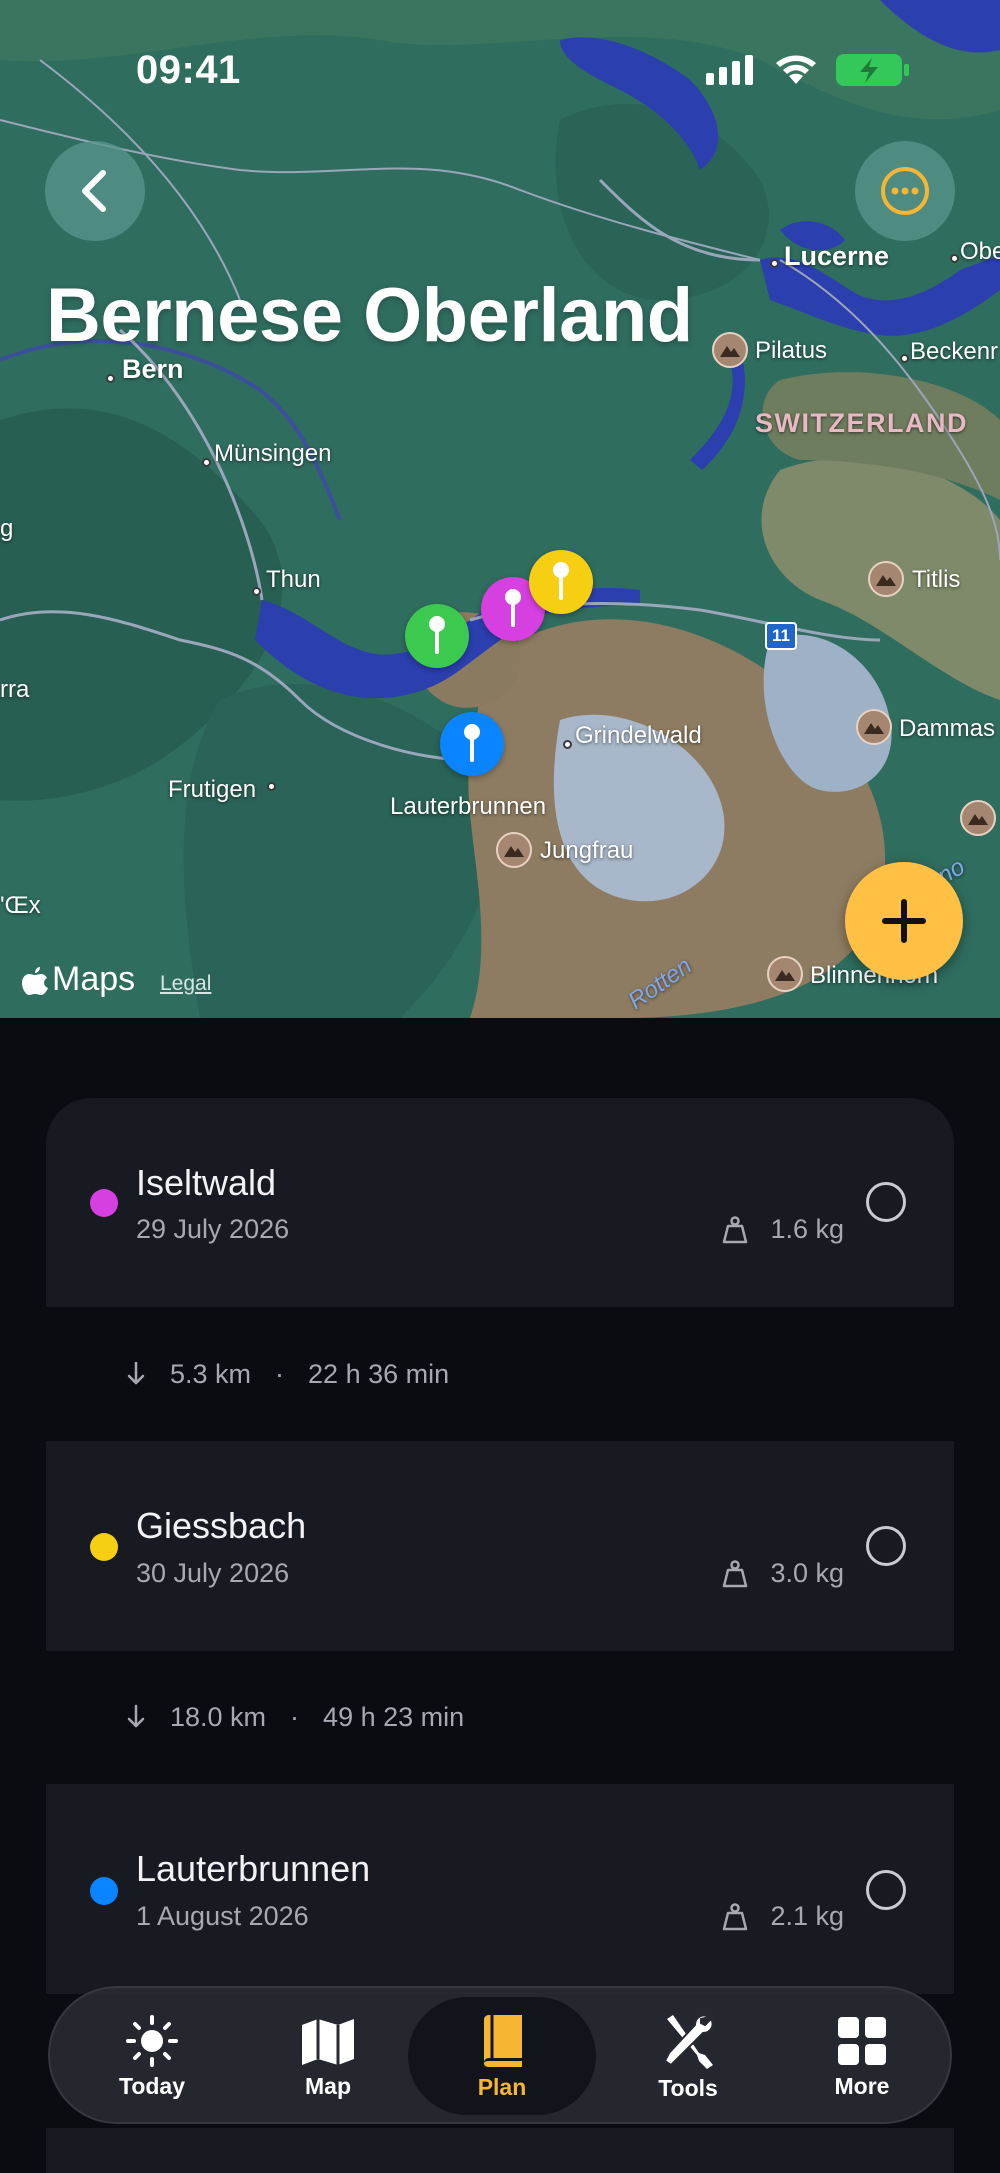  I want to click on stop-weight: 3.0 kg, so click(783, 1573).